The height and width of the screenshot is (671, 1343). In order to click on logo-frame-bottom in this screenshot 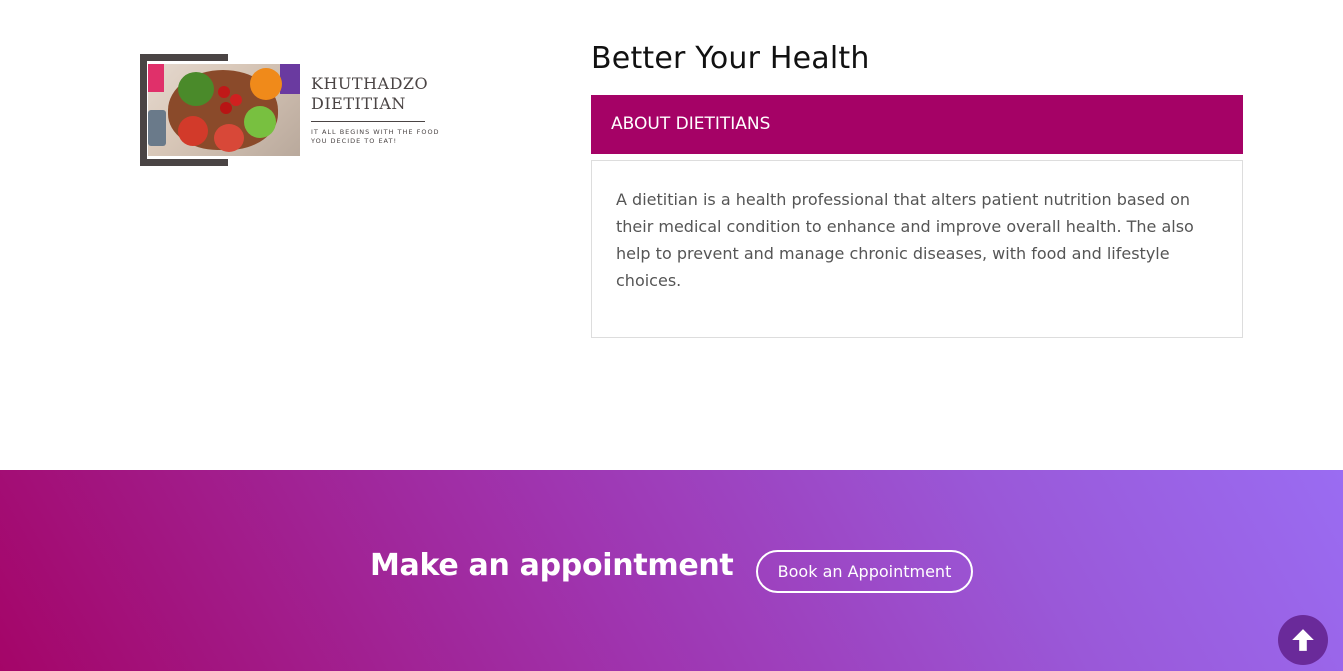, I will do `click(184, 162)`.